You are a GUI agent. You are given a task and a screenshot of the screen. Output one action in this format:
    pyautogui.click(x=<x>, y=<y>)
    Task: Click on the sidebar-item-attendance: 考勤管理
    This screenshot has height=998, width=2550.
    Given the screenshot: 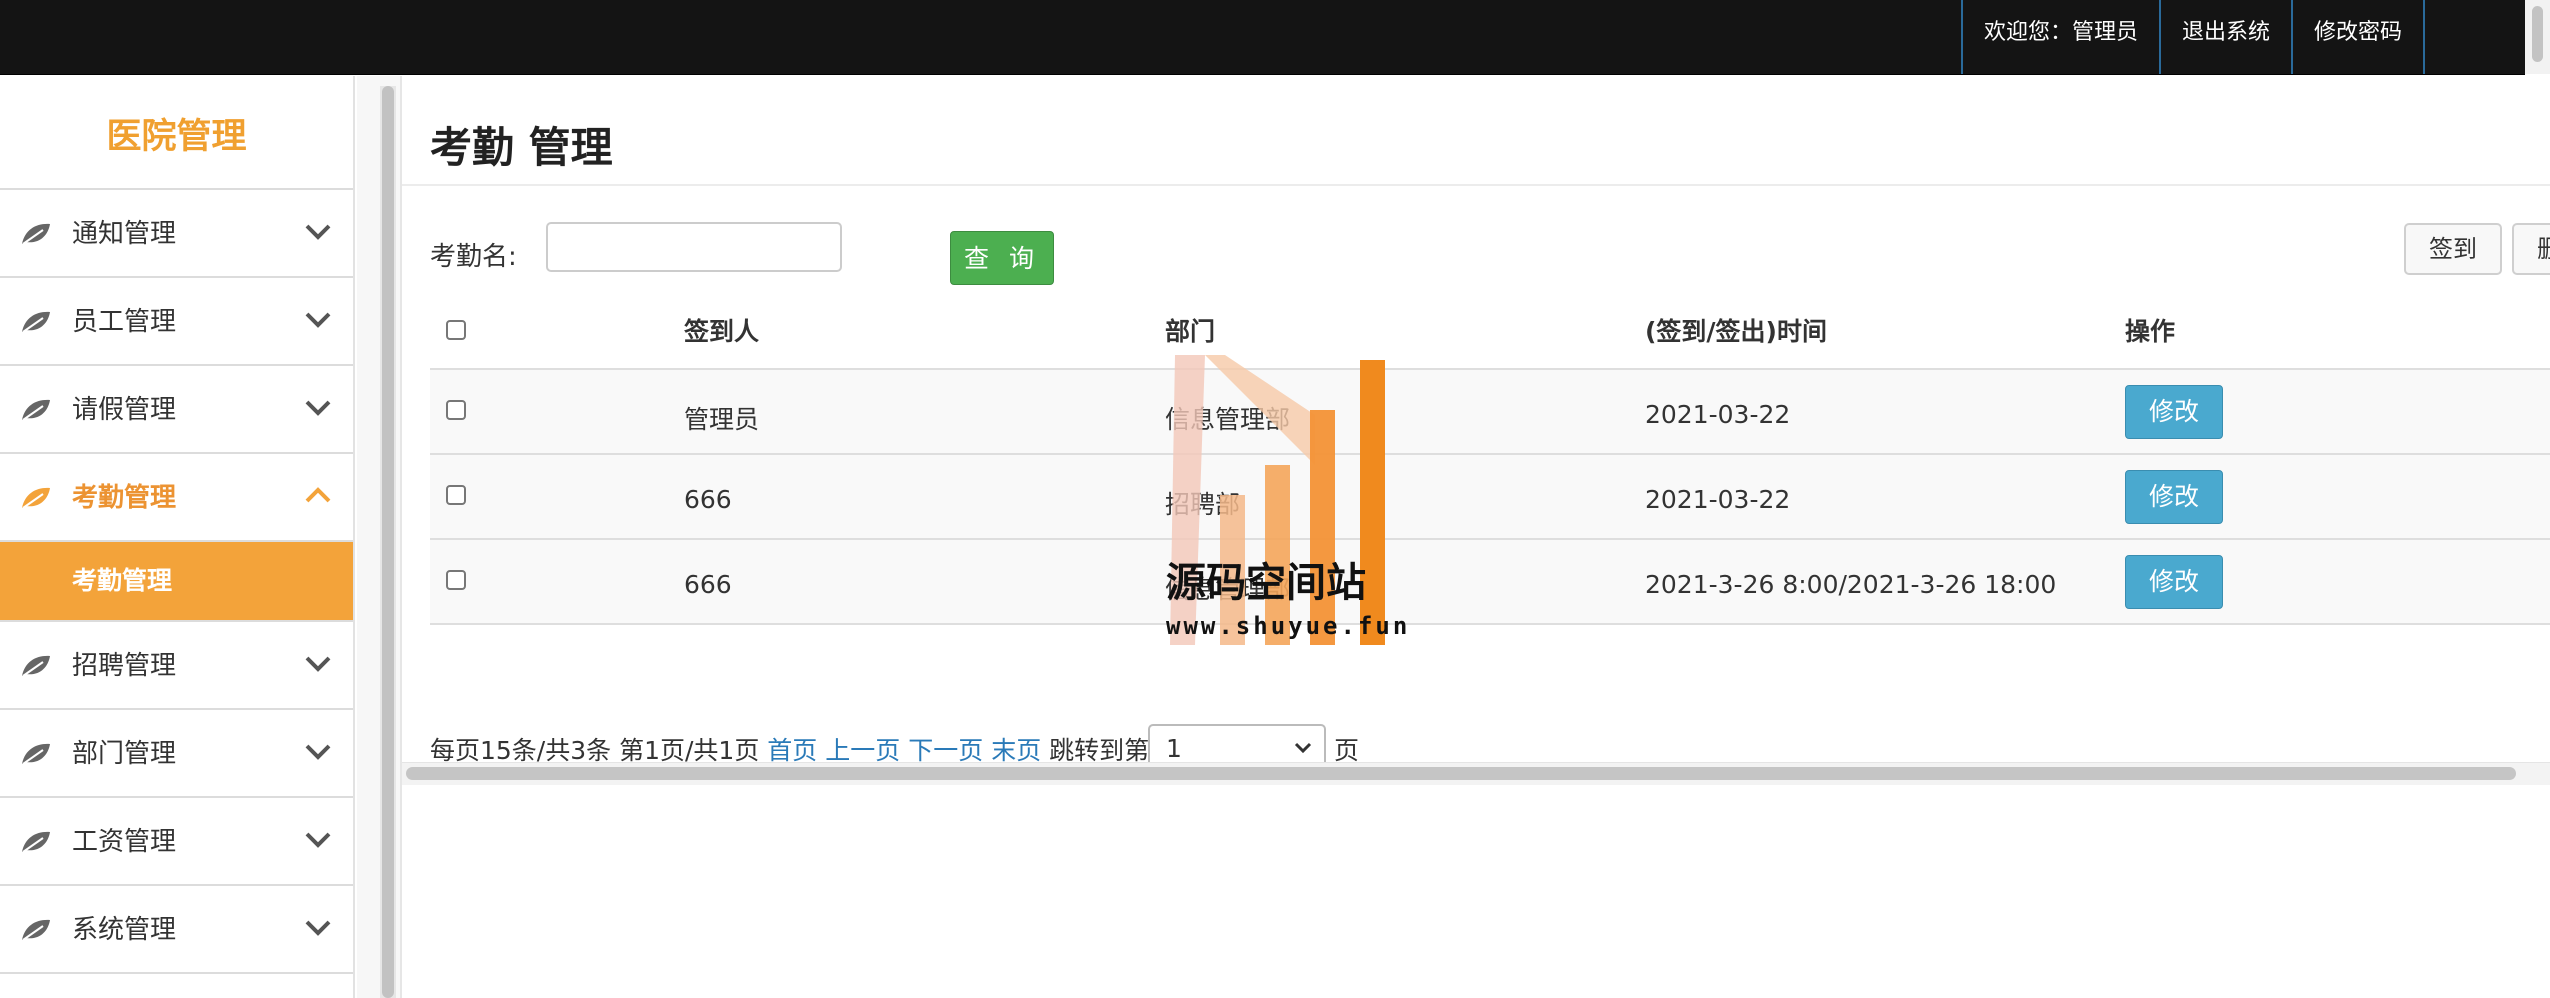 What is the action you would take?
    pyautogui.click(x=176, y=498)
    